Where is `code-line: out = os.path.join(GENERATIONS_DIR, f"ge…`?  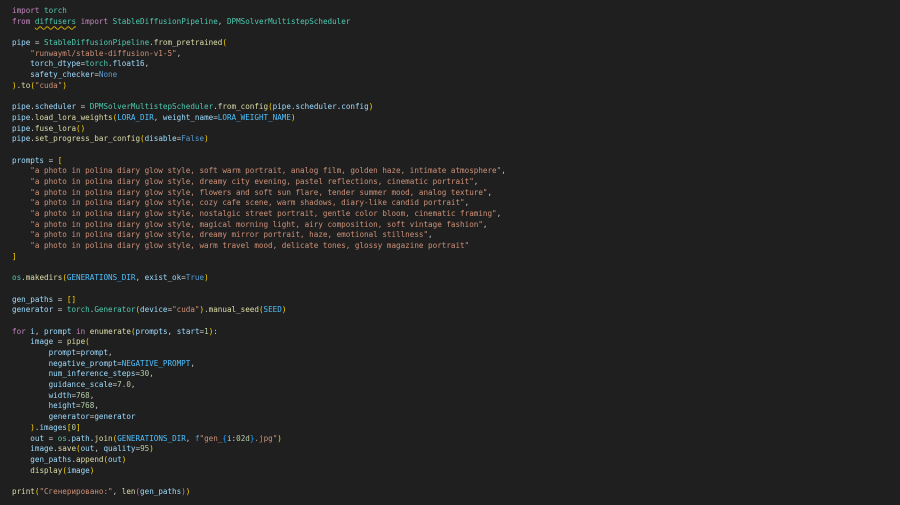 code-line: out = os.path.join(GENERATIONS_DIR, f"ge… is located at coordinates (259, 439).